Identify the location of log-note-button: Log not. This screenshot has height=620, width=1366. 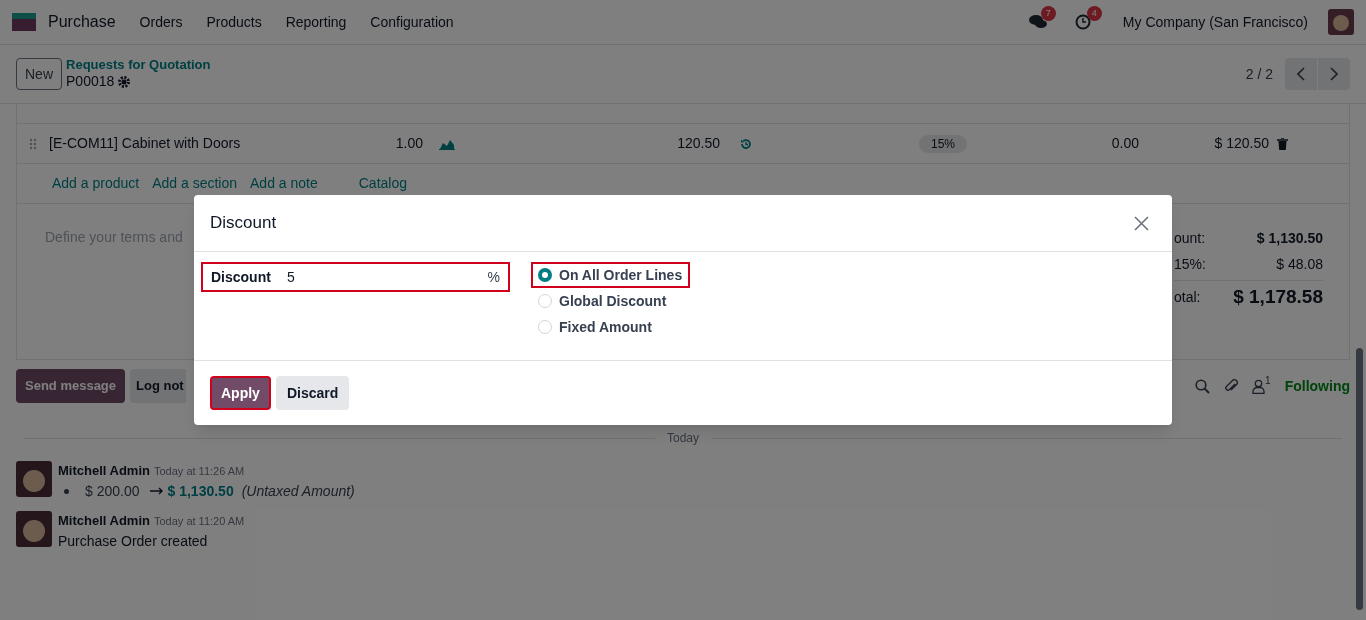
(158, 386).